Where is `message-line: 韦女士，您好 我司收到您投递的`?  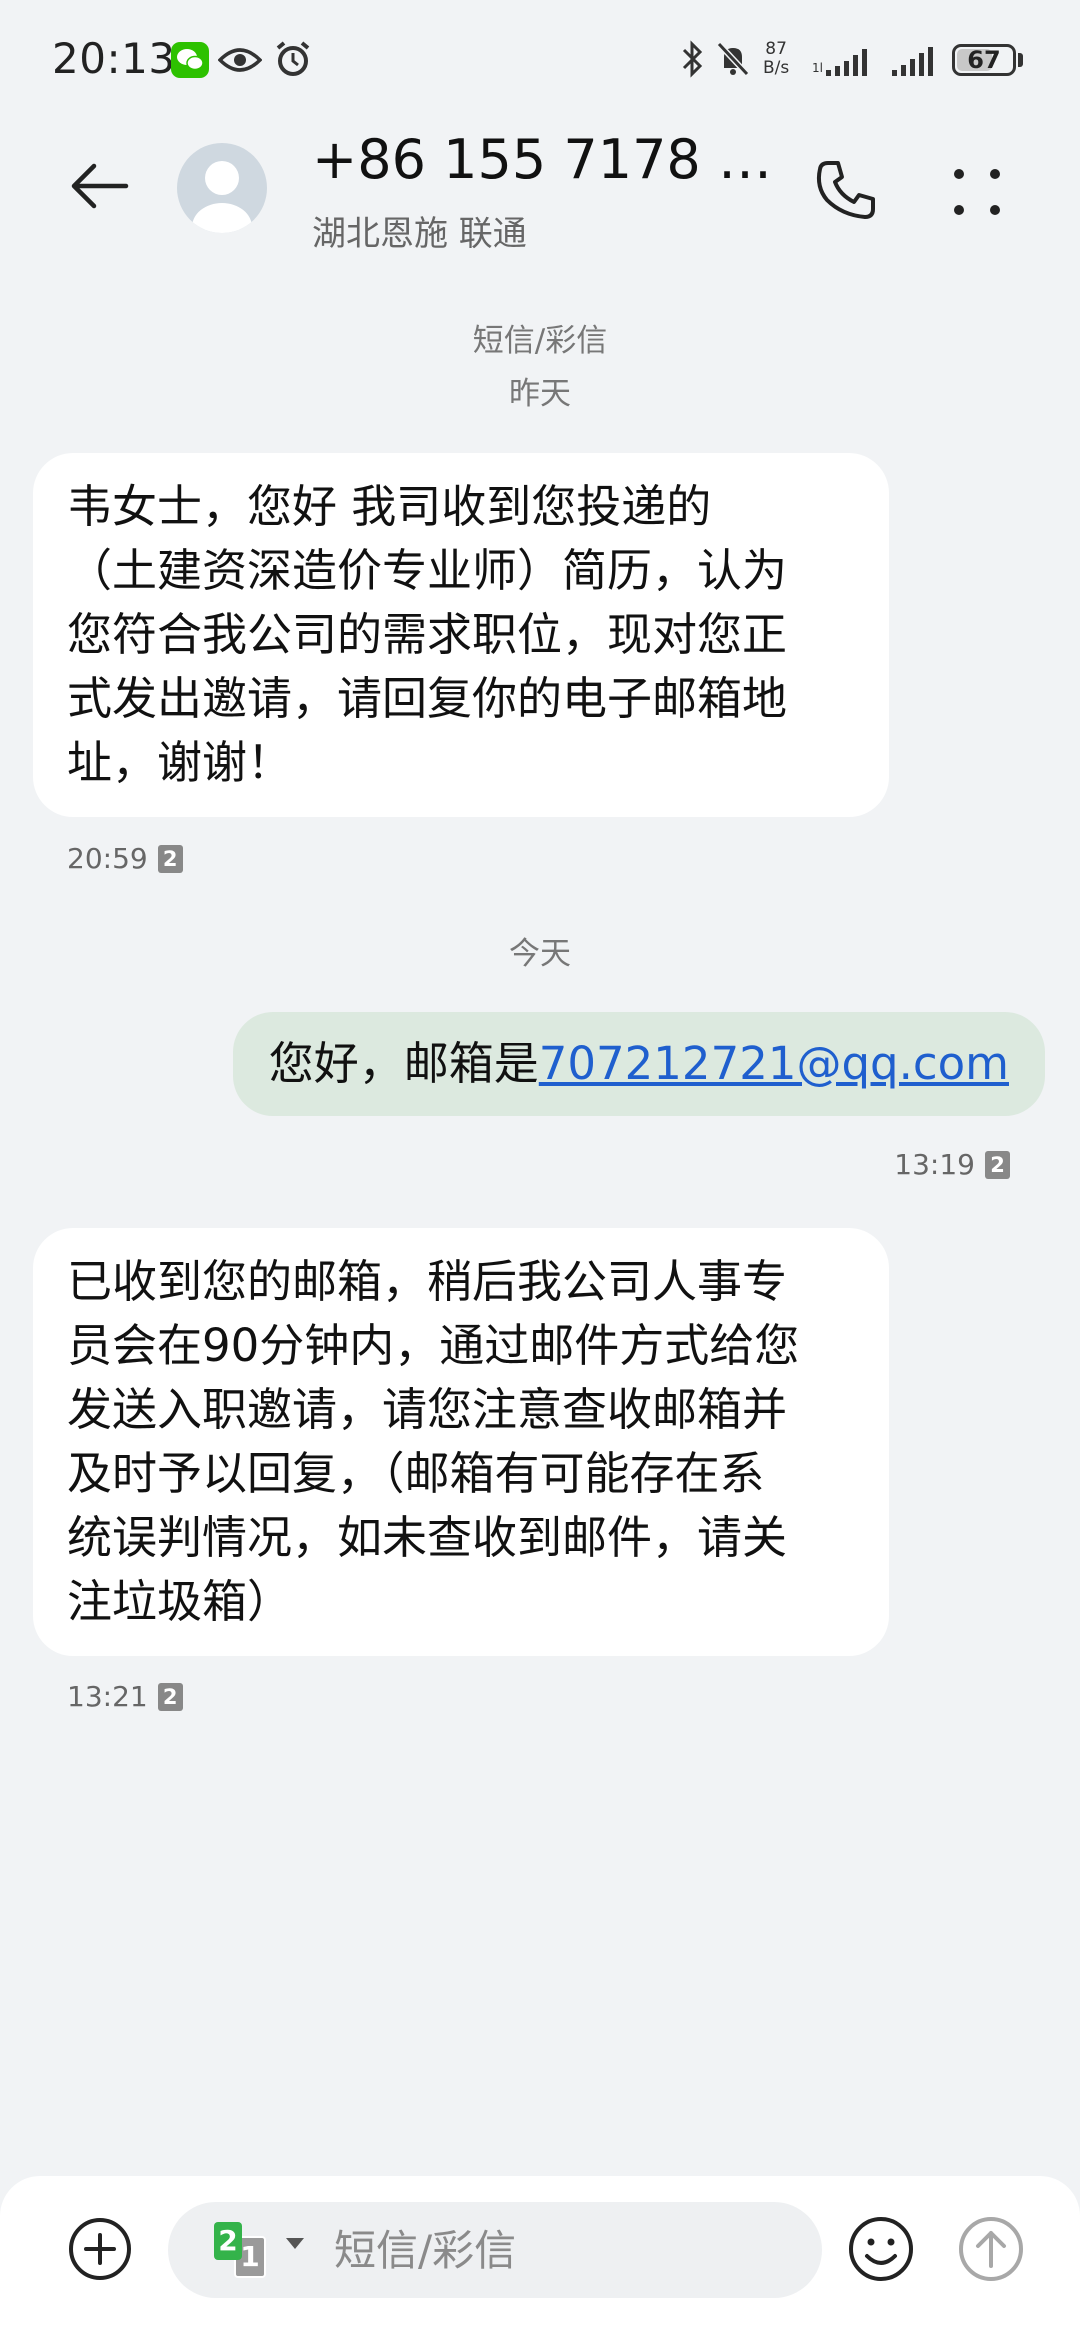
message-line: 韦女士，您好 我司收到您投递的 is located at coordinates (389, 506).